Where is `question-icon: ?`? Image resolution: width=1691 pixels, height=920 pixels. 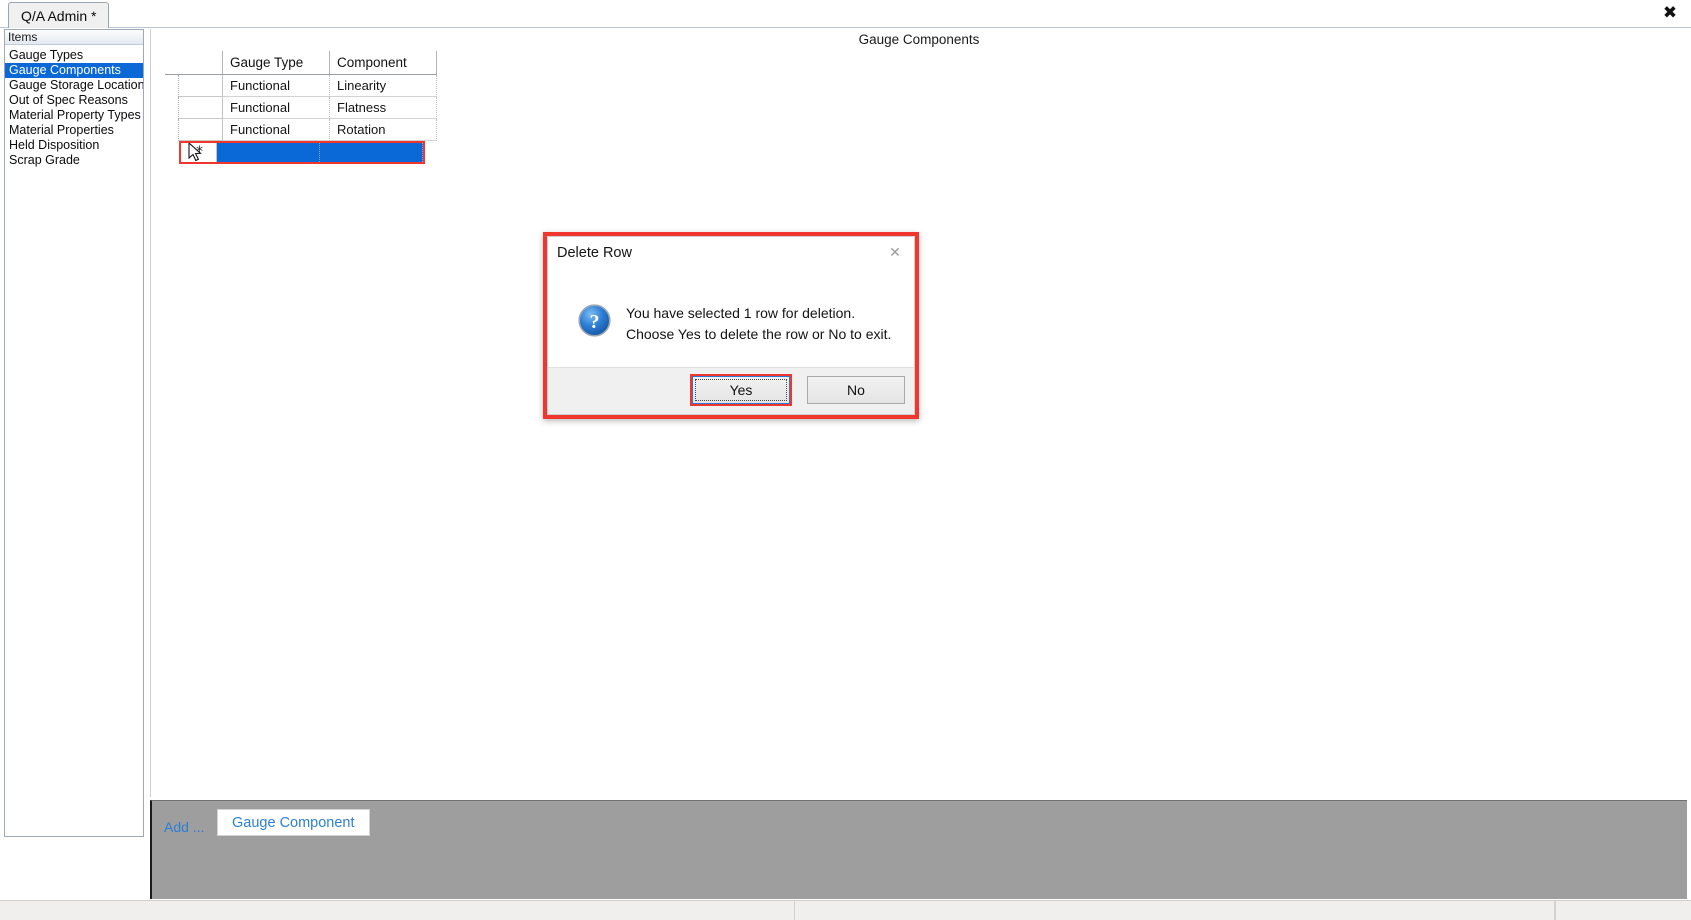
question-icon: ? is located at coordinates (594, 320).